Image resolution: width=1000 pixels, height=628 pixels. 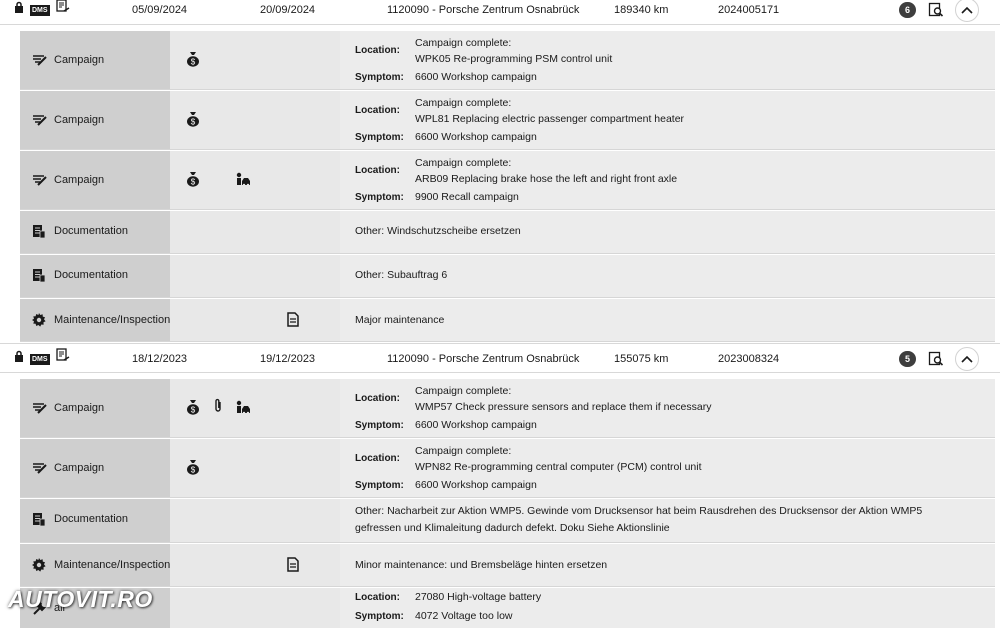 What do you see at coordinates (160, 359) in the screenshot?
I see `visit-start-date: 18/12/2023` at bounding box center [160, 359].